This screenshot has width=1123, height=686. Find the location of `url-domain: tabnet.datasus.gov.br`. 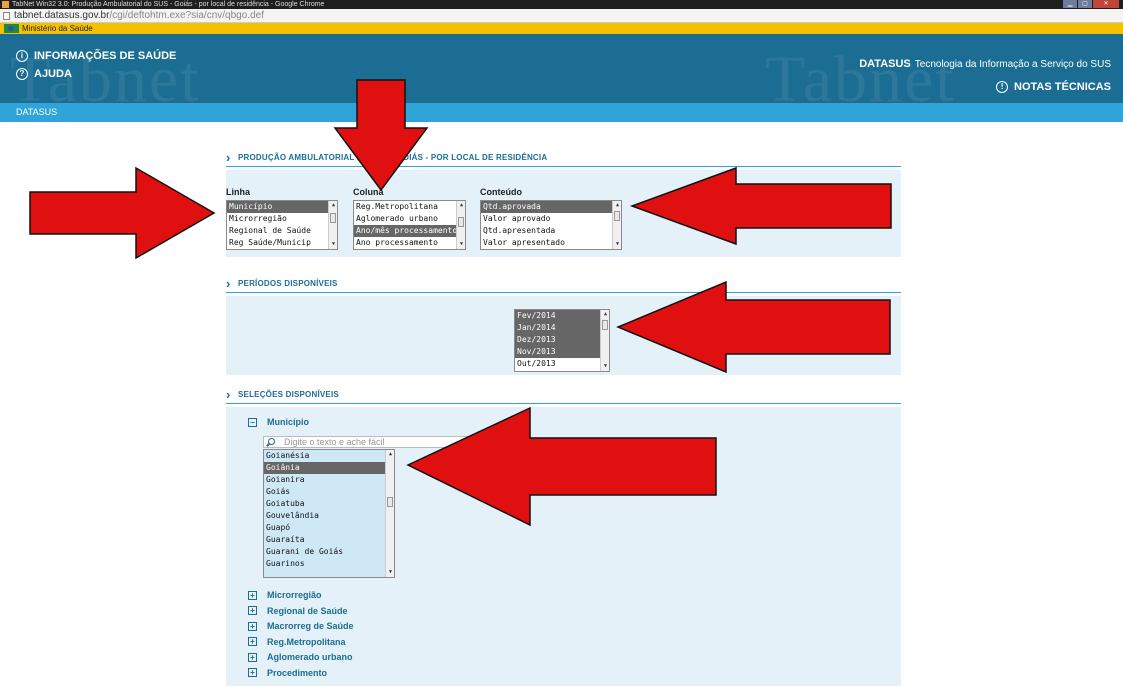

url-domain: tabnet.datasus.gov.br is located at coordinates (62, 15).